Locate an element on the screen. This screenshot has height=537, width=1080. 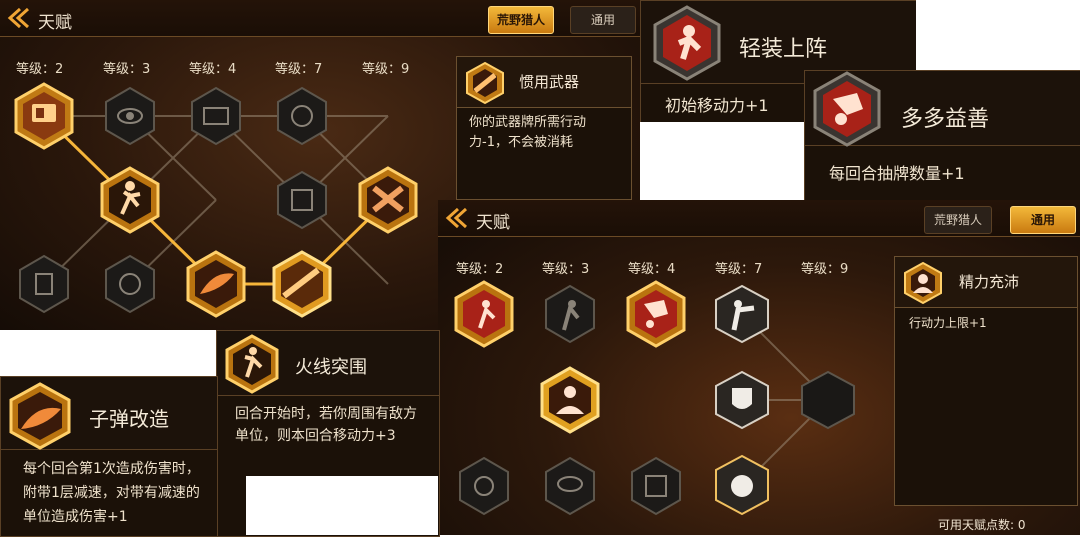
talent-node-locked-target is located at coordinates (44, 284).